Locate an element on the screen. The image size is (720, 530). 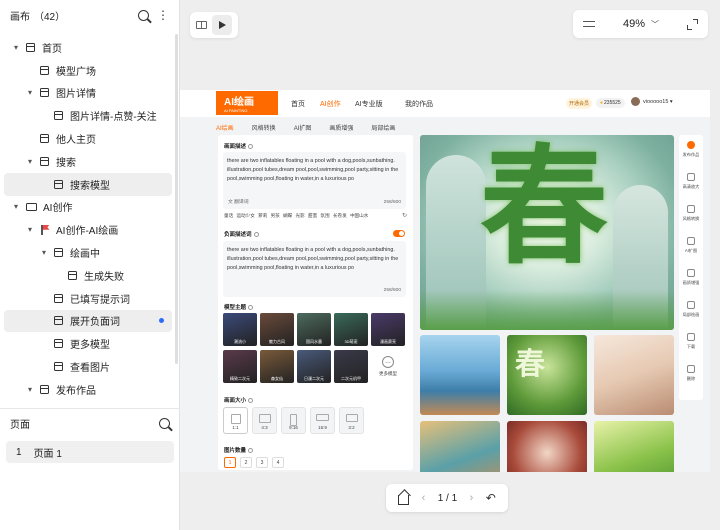
model-card: 国风水墨 is located at coordinates (314, 329).